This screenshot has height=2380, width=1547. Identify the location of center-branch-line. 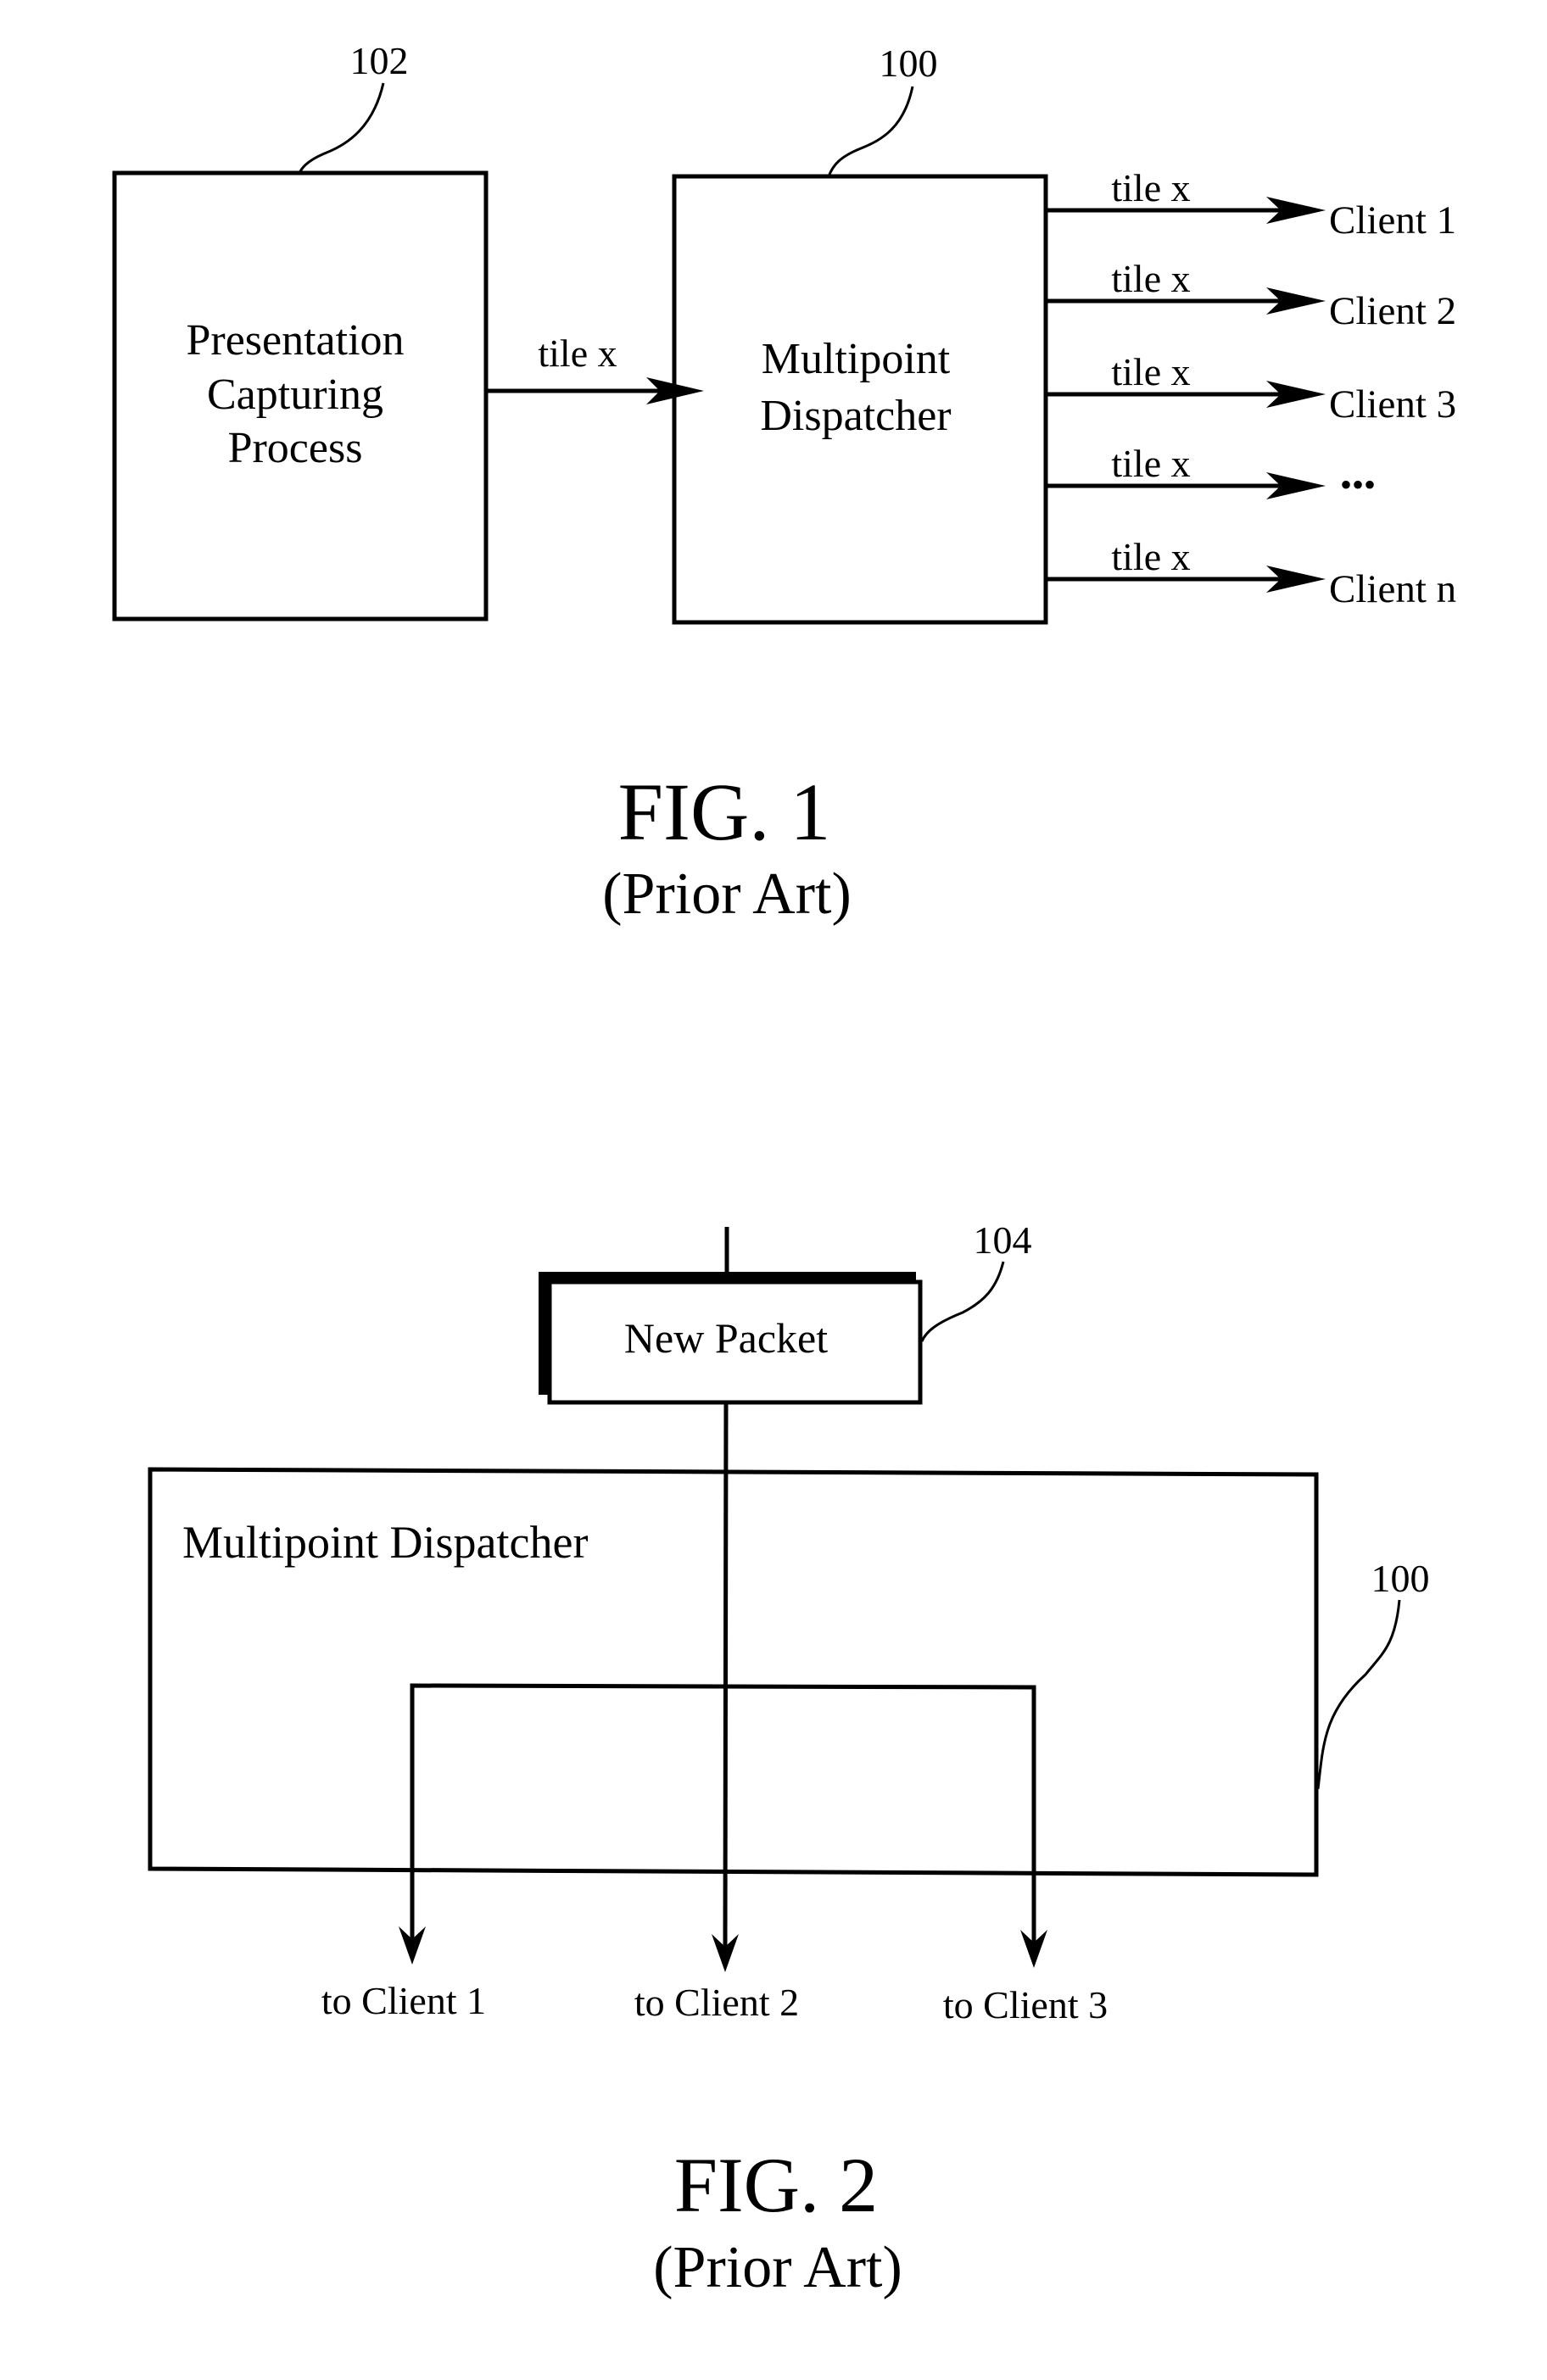
(726, 1677).